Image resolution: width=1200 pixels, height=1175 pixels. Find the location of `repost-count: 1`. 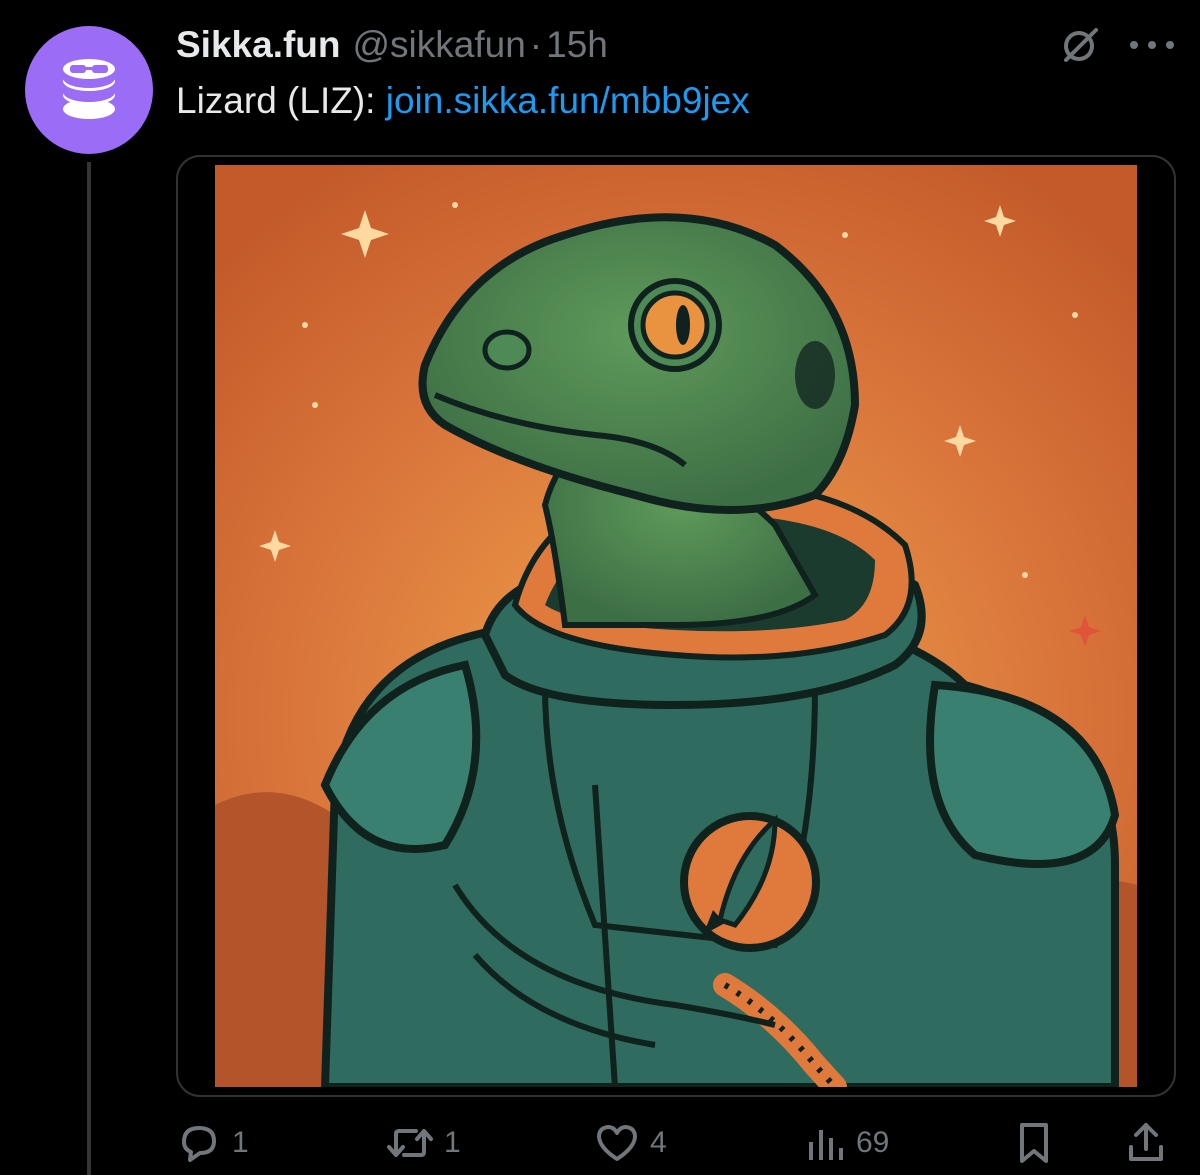

repost-count: 1 is located at coordinates (452, 1142).